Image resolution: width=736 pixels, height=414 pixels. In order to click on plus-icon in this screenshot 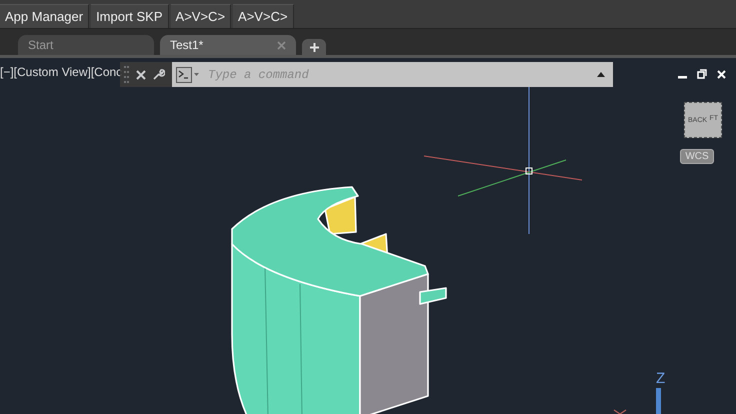, I will do `click(314, 47)`.